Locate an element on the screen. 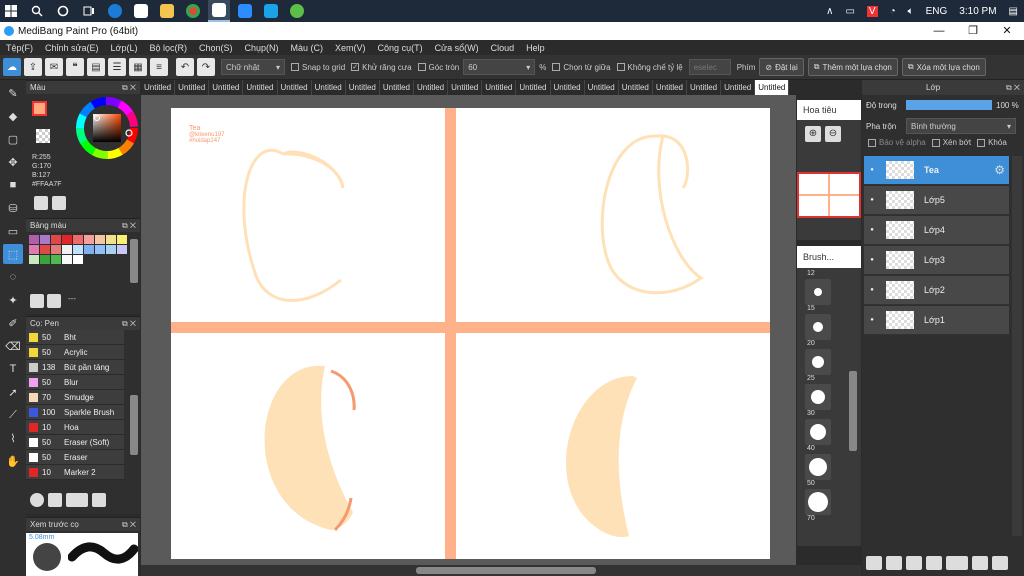  duplicate-layer-icon is located at coordinates (1000, 563).